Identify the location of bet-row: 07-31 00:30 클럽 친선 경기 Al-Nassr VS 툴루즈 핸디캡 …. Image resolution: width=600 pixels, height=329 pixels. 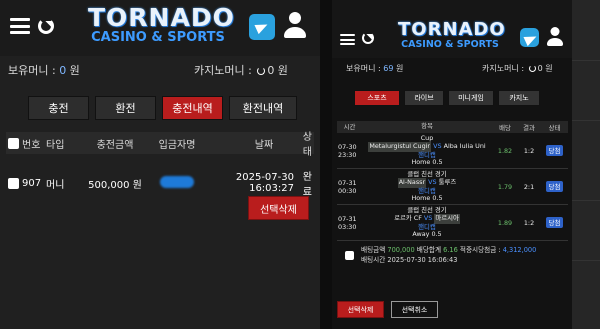
(452, 187).